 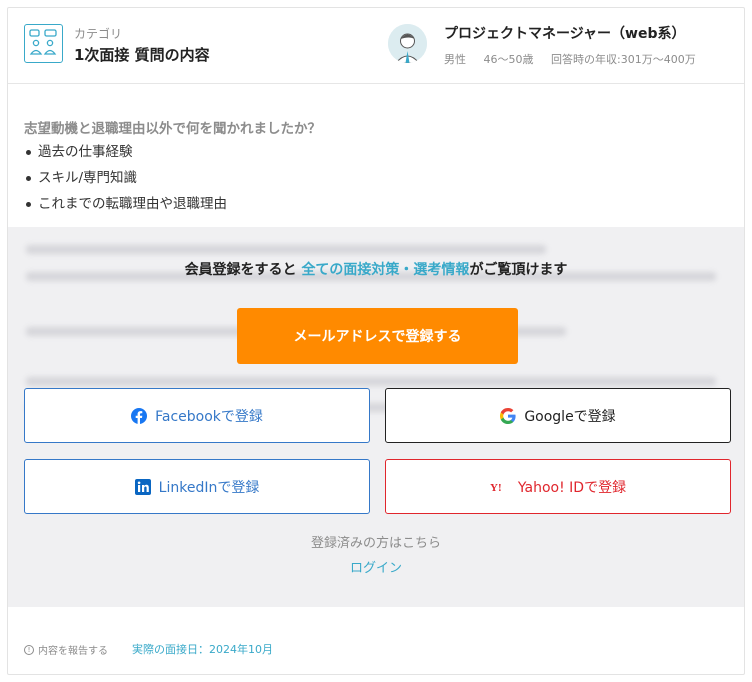 What do you see at coordinates (455, 59) in the screenshot?
I see `gender: 男性` at bounding box center [455, 59].